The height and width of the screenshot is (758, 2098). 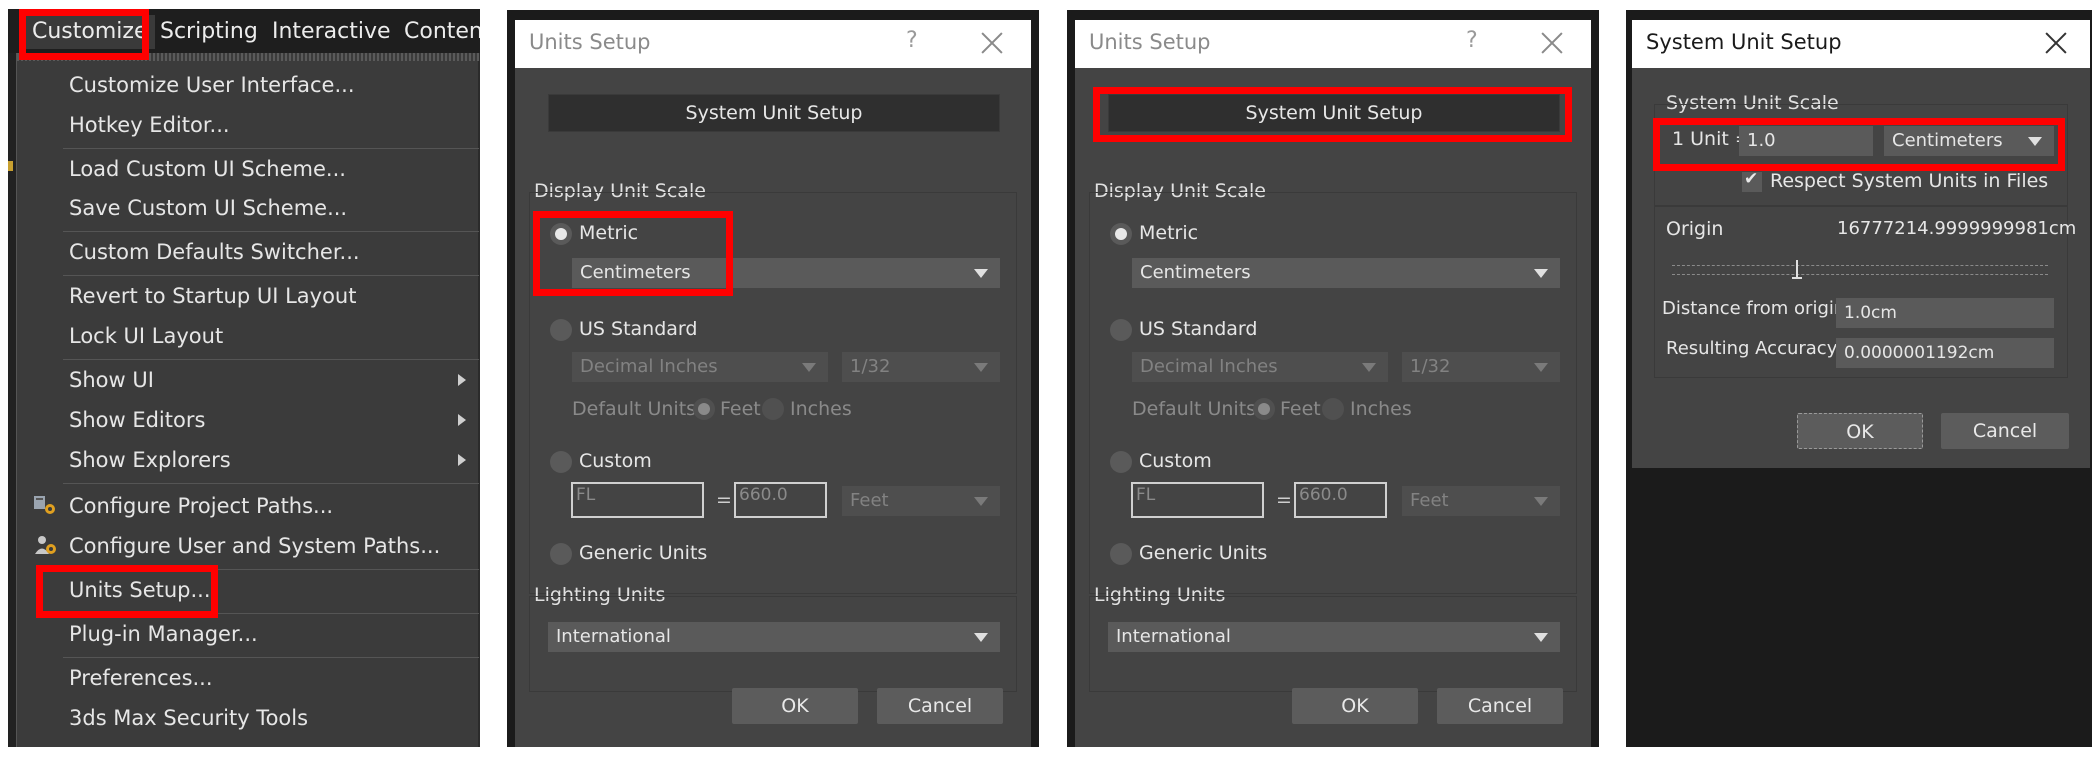 What do you see at coordinates (1945, 353) in the screenshot?
I see `resulting-accuracy-value: 0.0000001192cm` at bounding box center [1945, 353].